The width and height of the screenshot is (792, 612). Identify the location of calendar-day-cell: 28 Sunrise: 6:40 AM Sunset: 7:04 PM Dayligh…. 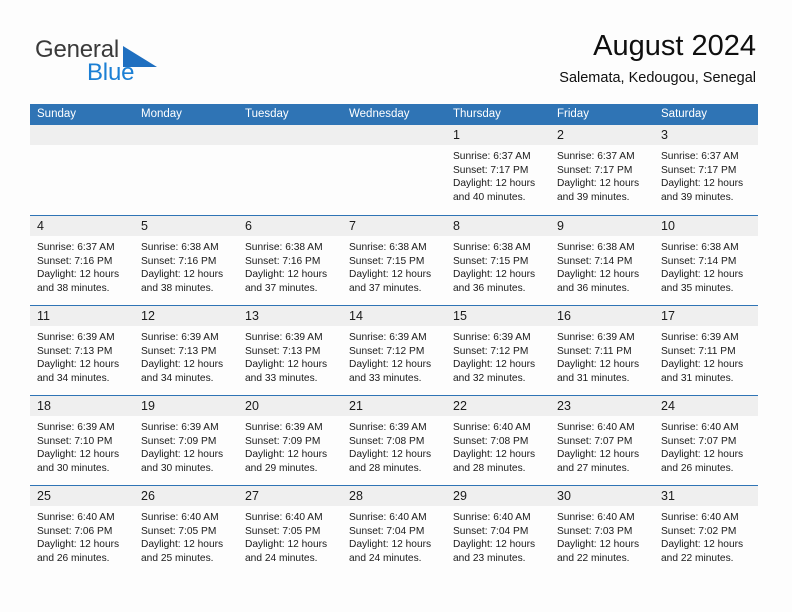
(394, 530).